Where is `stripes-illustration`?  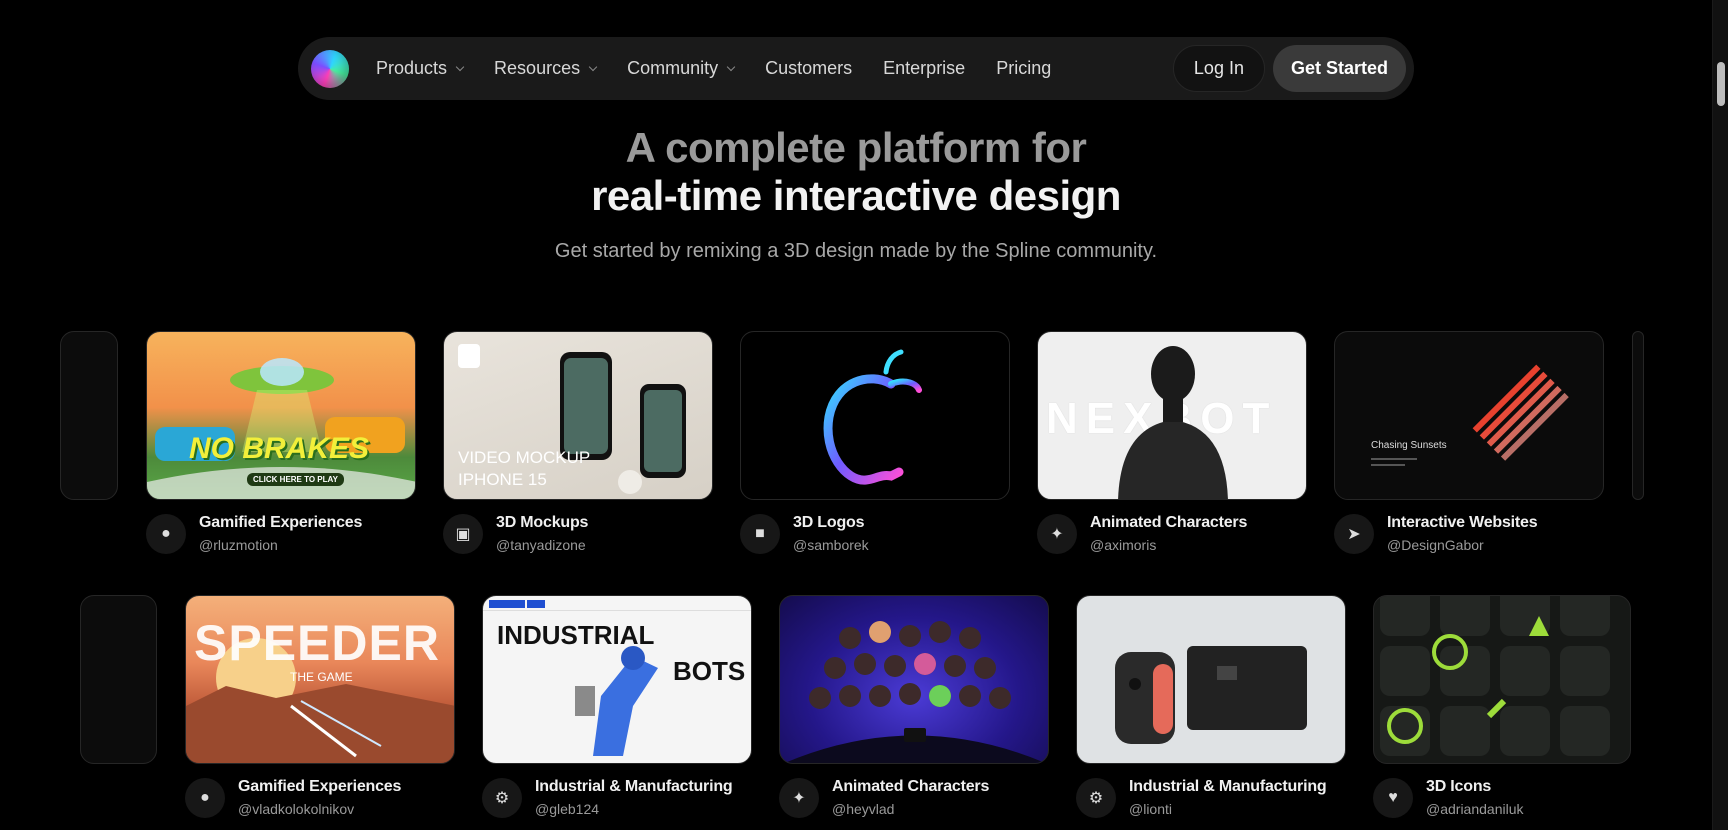
stripes-illustration is located at coordinates (1470, 415).